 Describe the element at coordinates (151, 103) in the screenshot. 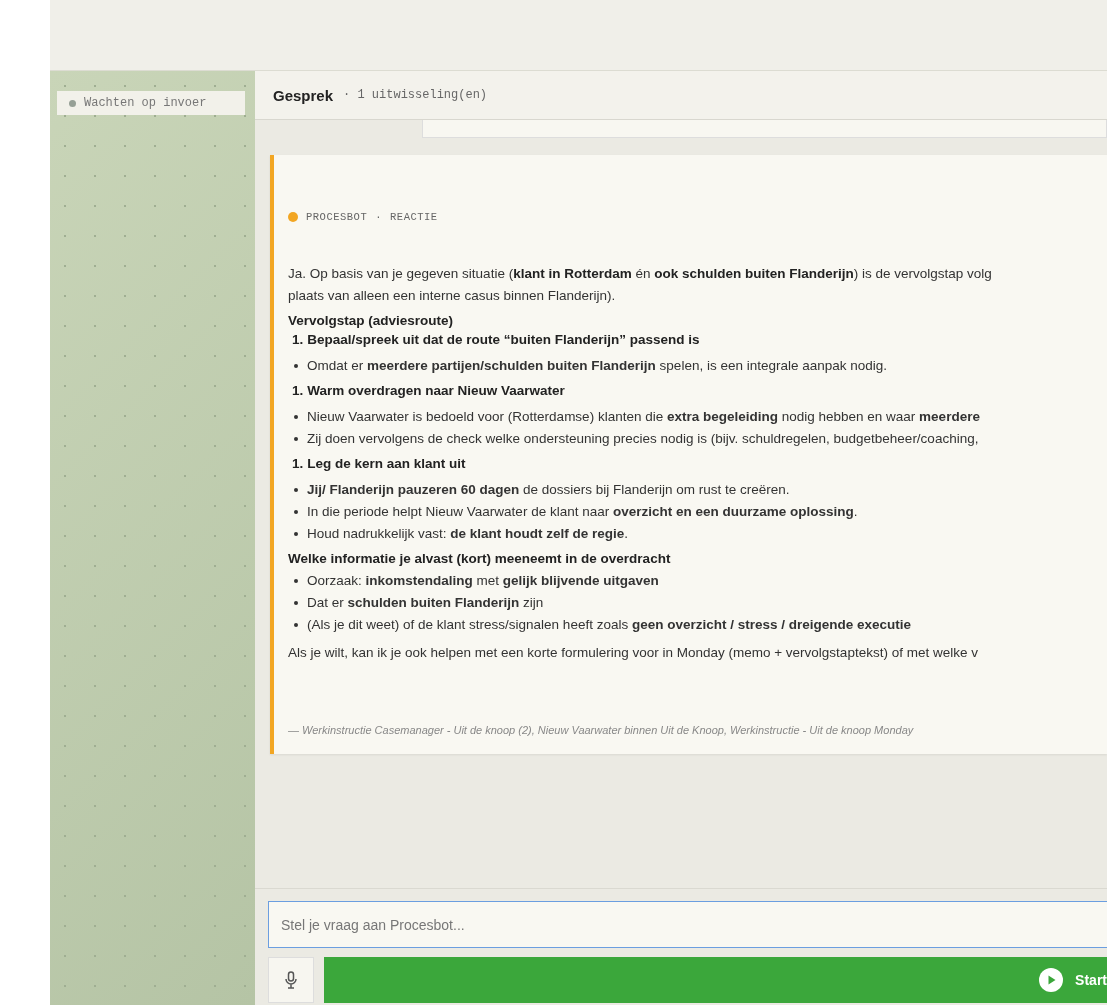

I see `status-badge: Wachten op invoer` at that location.